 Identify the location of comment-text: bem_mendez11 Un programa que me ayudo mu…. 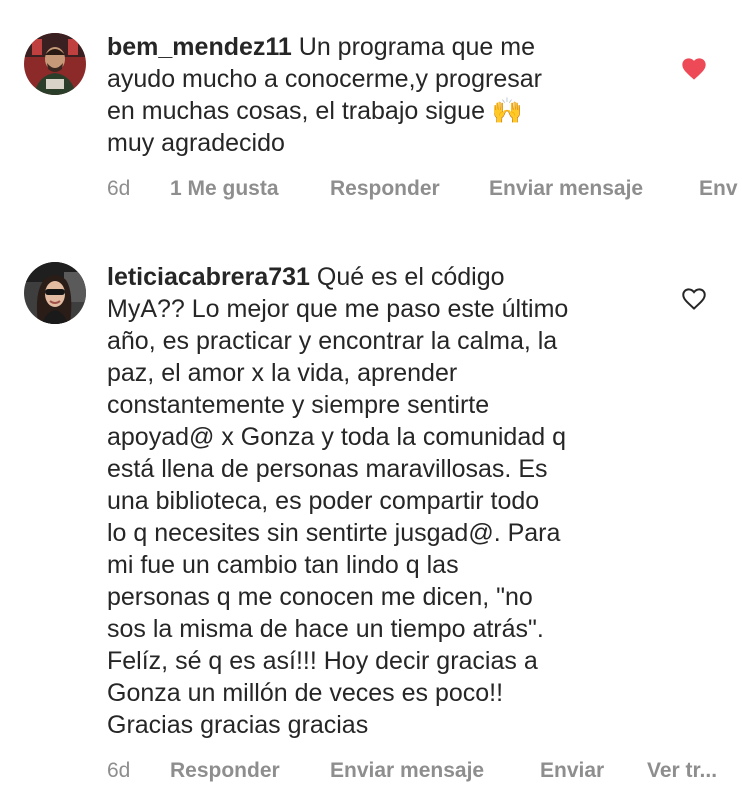
(372, 95).